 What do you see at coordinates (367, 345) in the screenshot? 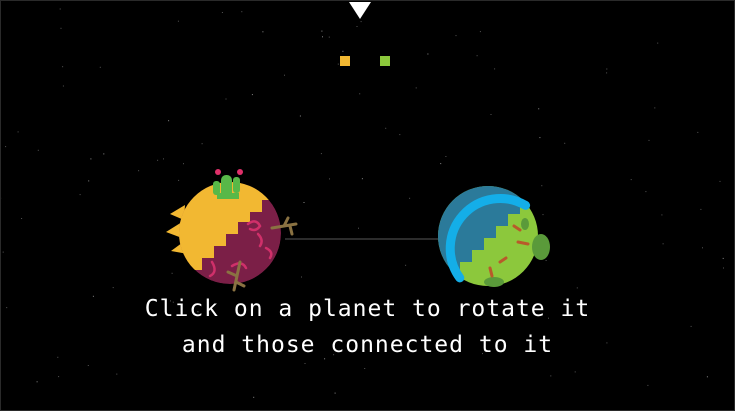
I see `instruction-line-2: and those connected to it` at bounding box center [367, 345].